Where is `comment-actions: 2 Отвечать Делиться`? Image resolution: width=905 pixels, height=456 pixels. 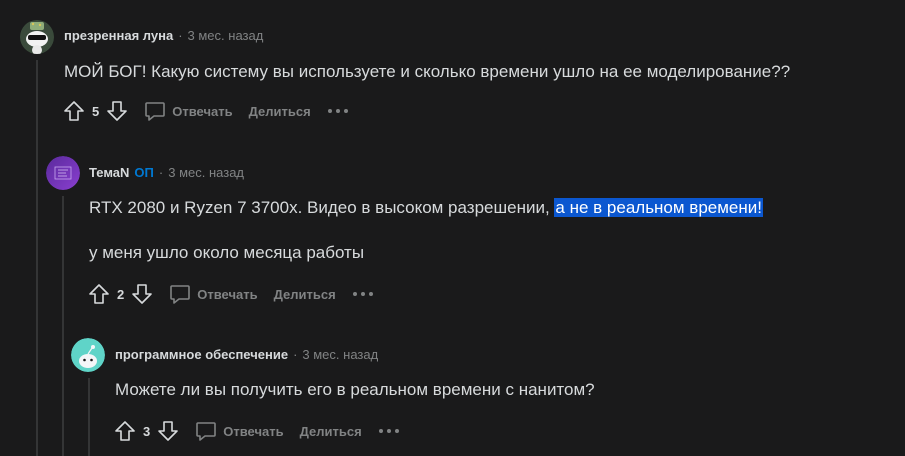 comment-actions: 2 Отвечать Делиться is located at coordinates (230, 294).